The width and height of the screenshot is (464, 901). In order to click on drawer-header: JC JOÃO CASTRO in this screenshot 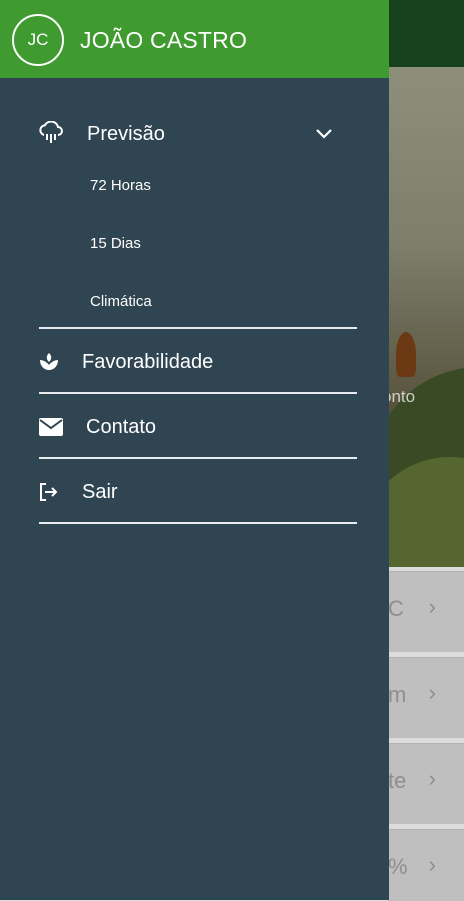, I will do `click(194, 39)`.